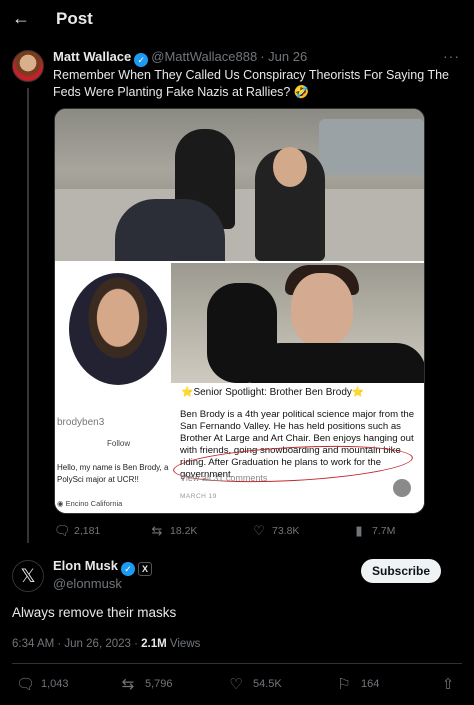 The image size is (474, 705). I want to click on photo-masked-person, so click(297, 323).